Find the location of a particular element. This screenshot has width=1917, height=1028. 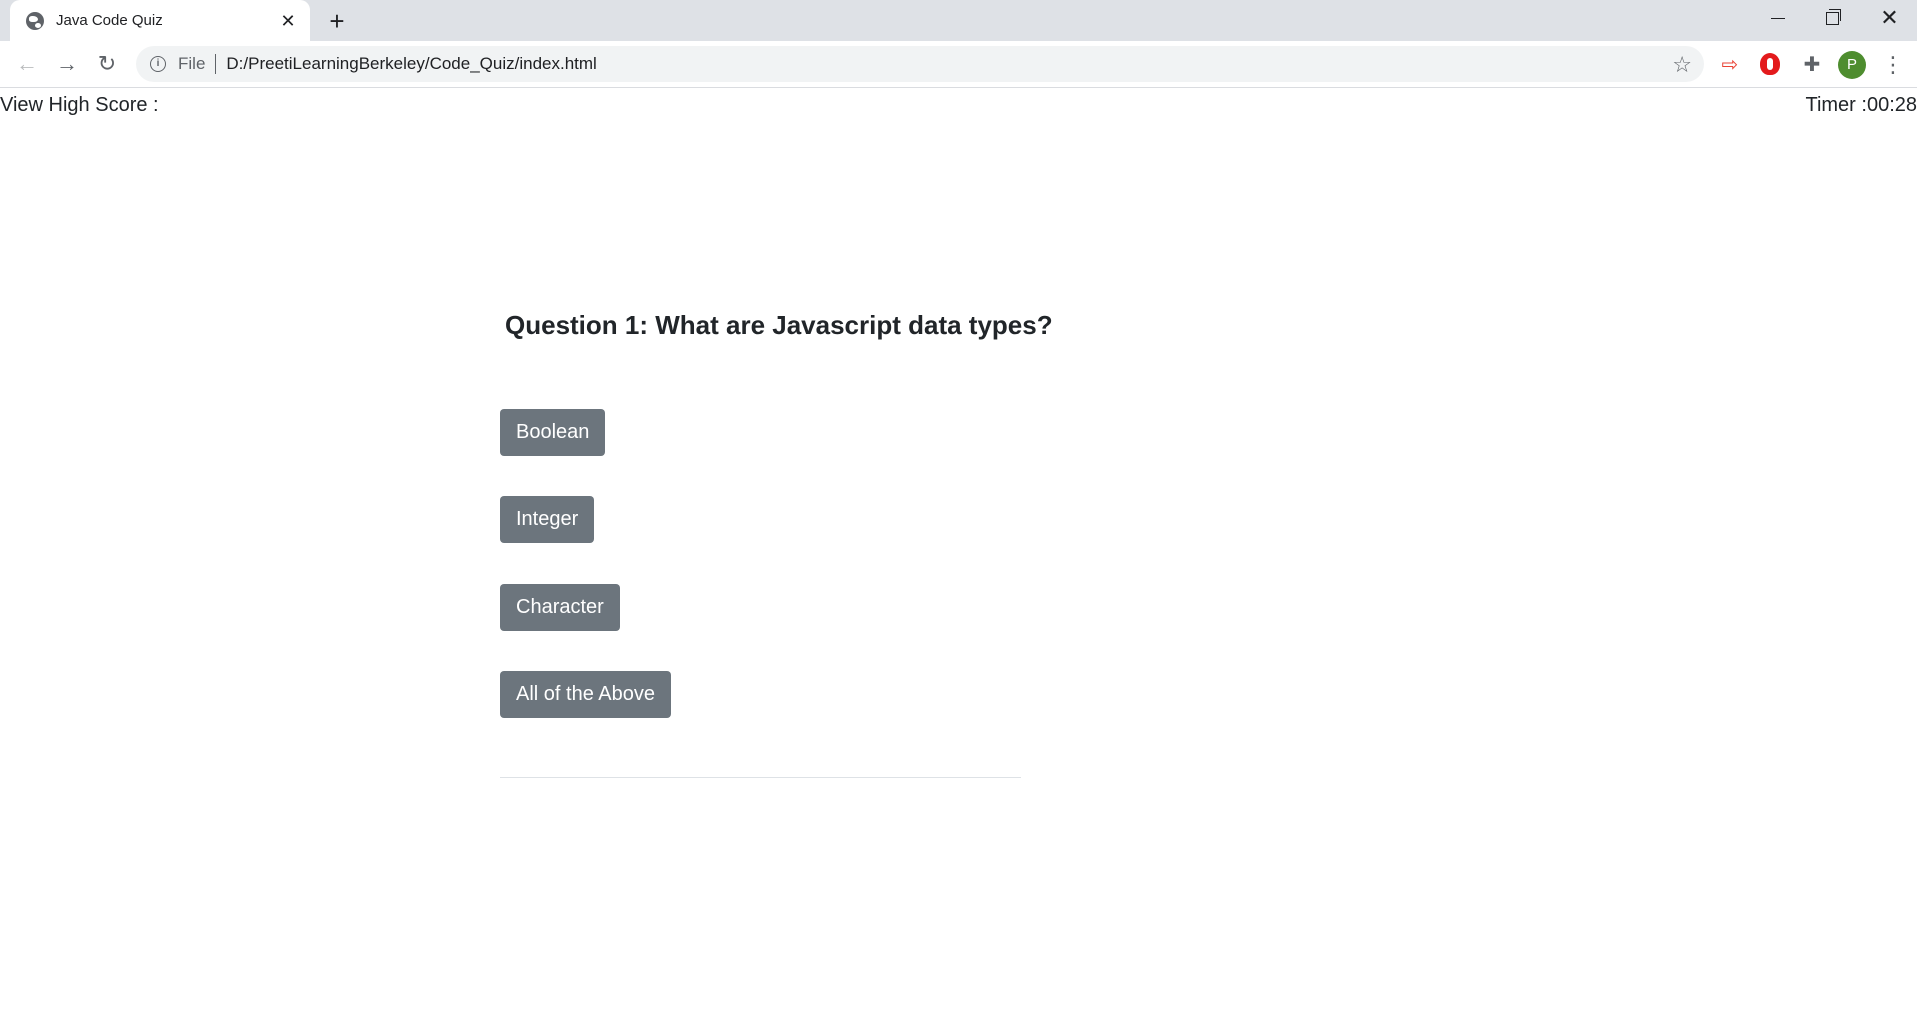

minimize-icon is located at coordinates (1777, 18).